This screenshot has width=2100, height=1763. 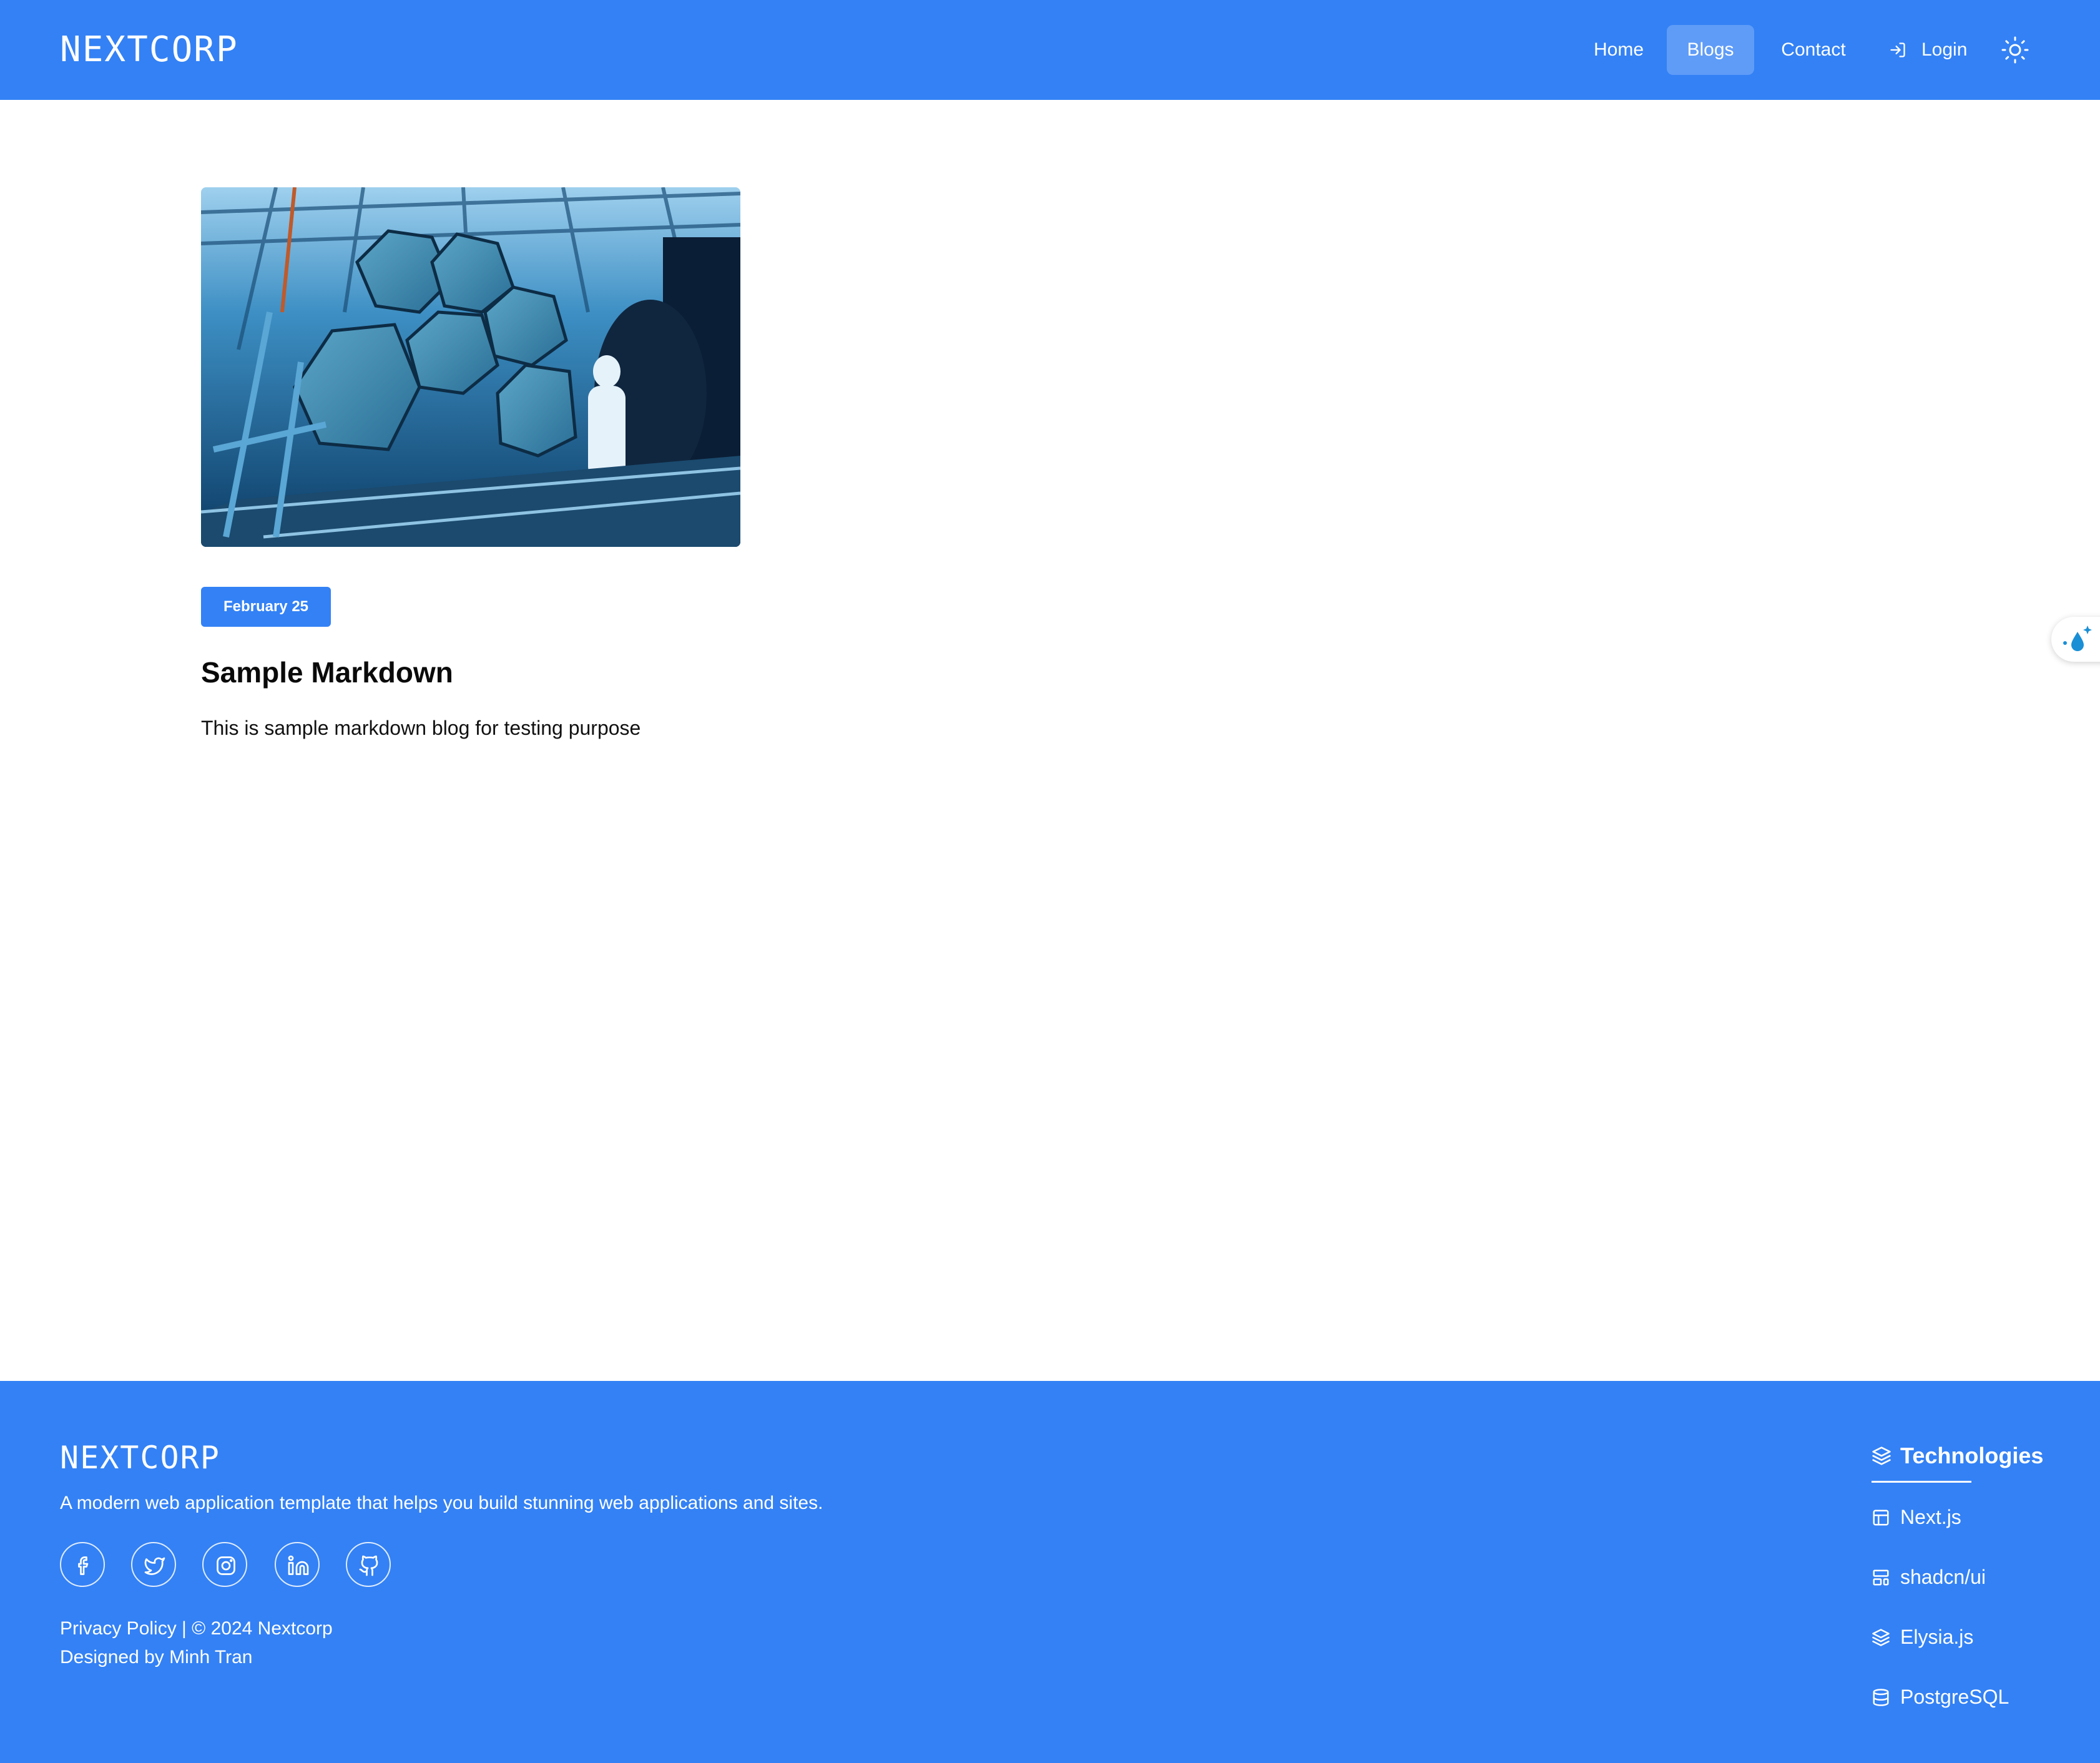 I want to click on instagram-link, so click(x=225, y=1564).